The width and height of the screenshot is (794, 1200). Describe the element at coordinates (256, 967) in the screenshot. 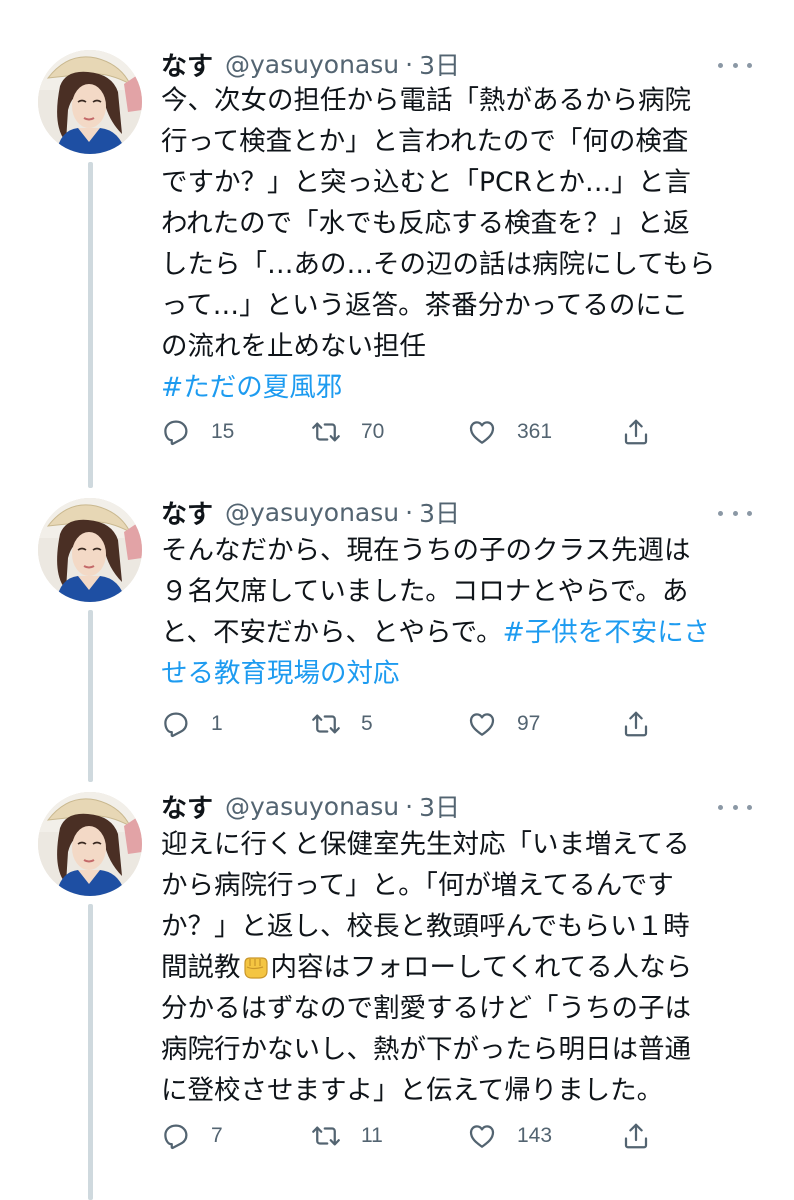

I see `fist-emoji-icon` at that location.